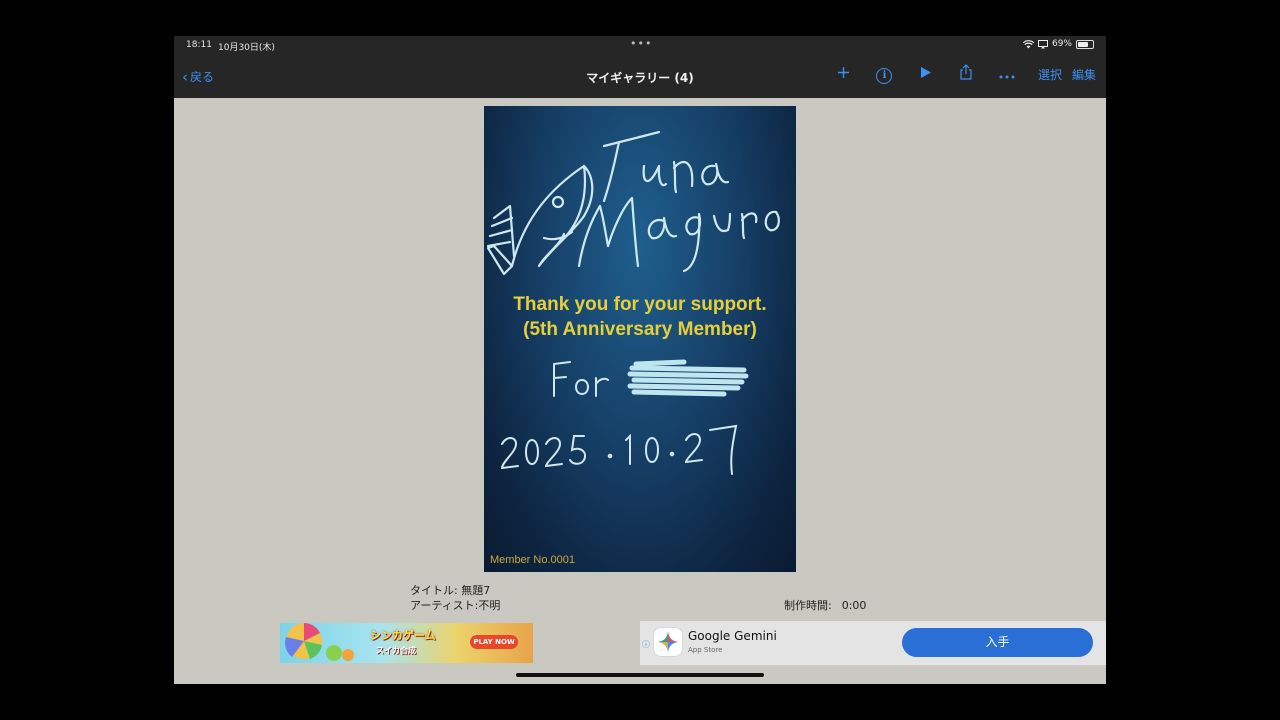 The image size is (1280, 720). What do you see at coordinates (1007, 74) in the screenshot?
I see `more-icon` at bounding box center [1007, 74].